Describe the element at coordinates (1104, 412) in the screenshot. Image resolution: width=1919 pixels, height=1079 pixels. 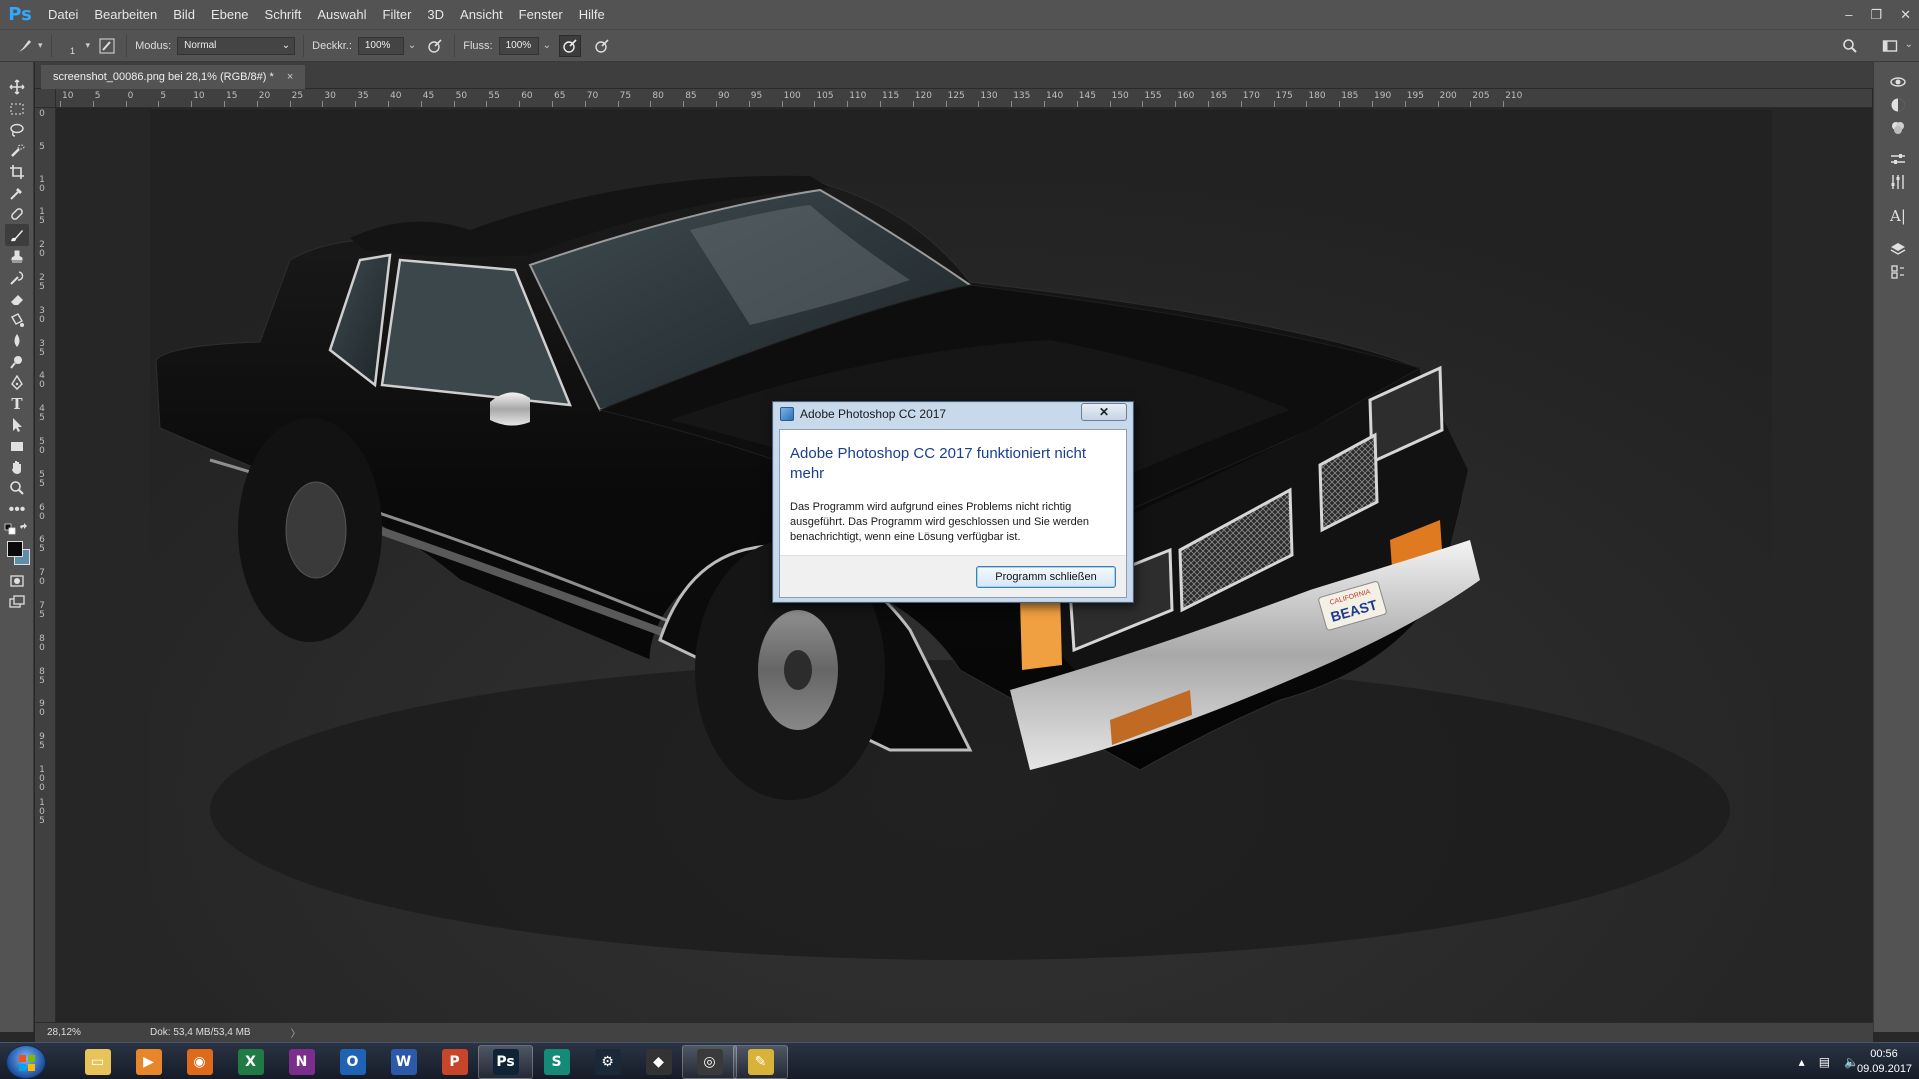
I see `dialog-close-button: ✕` at that location.